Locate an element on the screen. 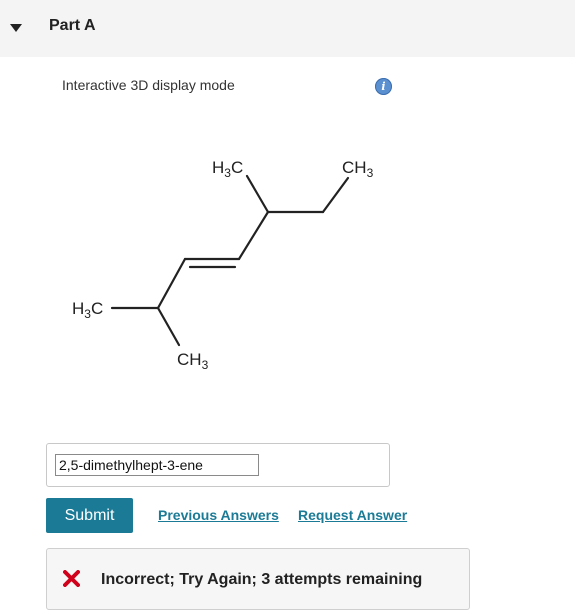 The image size is (575, 615). info-icon: i is located at coordinates (383, 86).